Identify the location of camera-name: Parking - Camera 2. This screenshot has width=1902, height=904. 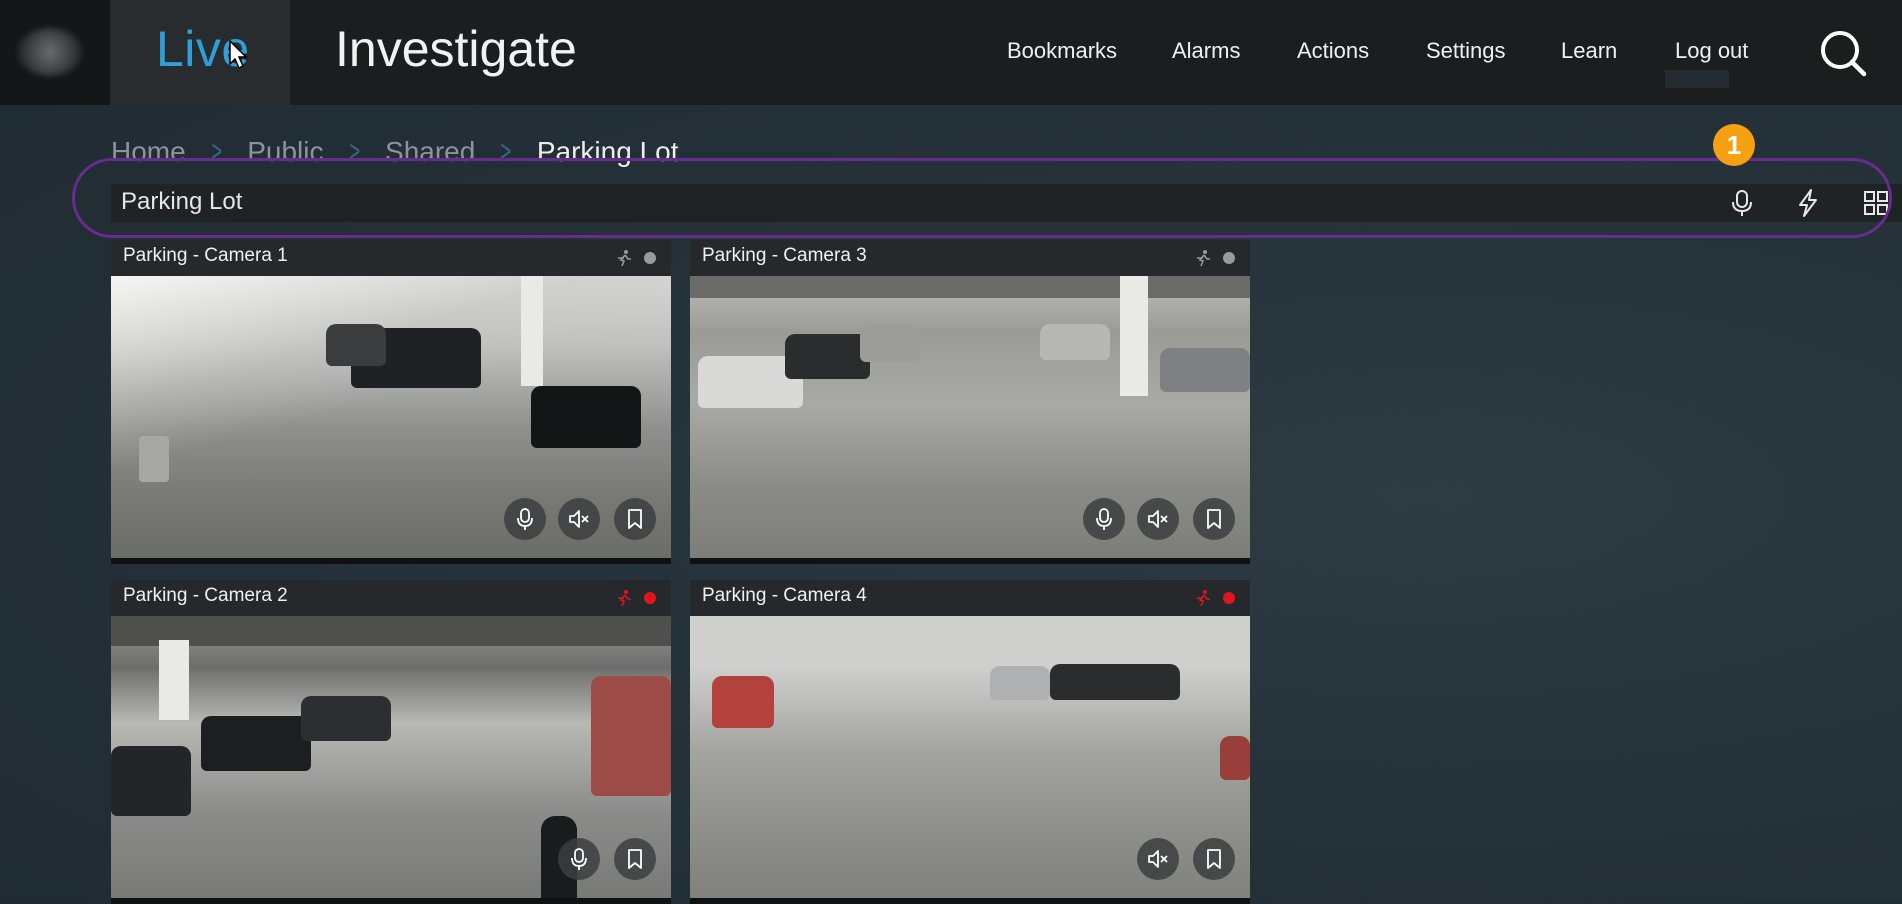
(205, 595).